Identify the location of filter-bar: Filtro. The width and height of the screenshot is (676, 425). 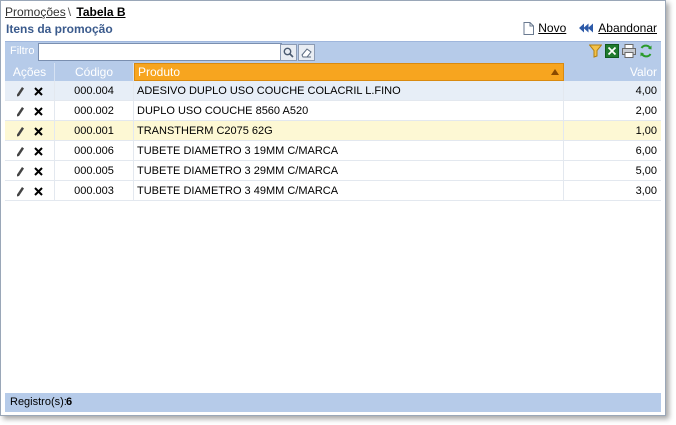
(333, 52).